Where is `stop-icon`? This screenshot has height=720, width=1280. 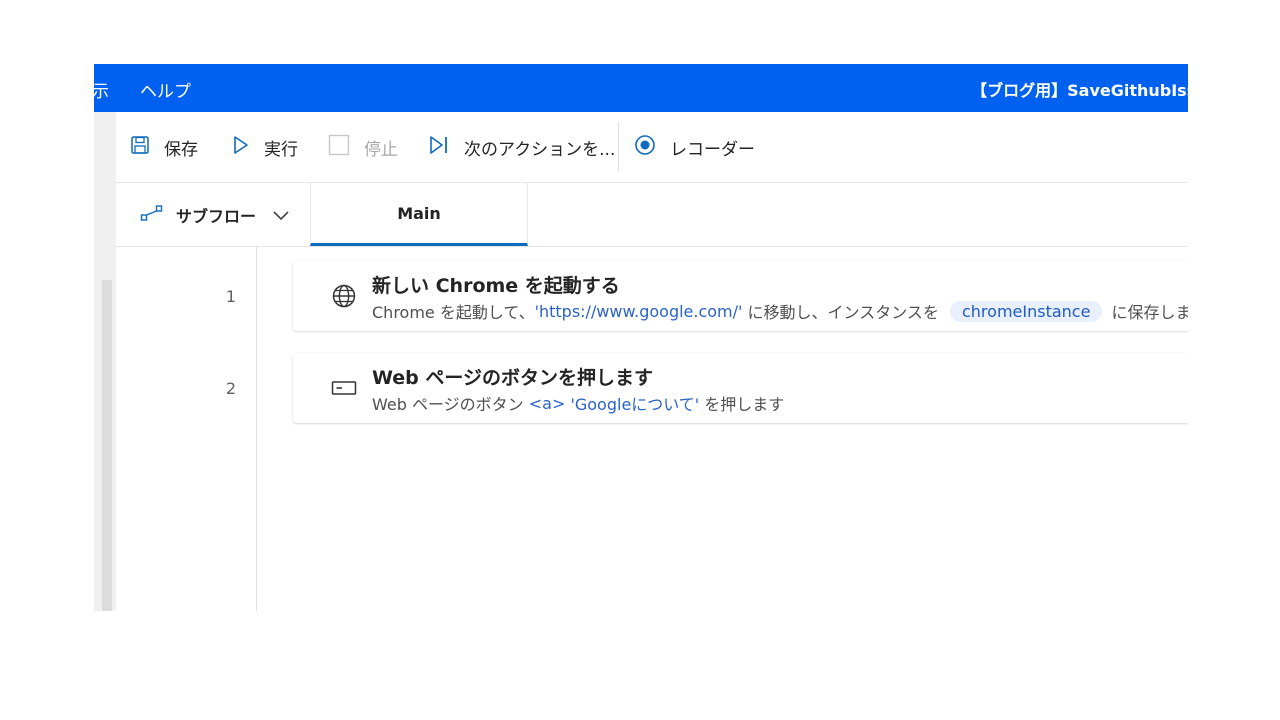 stop-icon is located at coordinates (346, 147).